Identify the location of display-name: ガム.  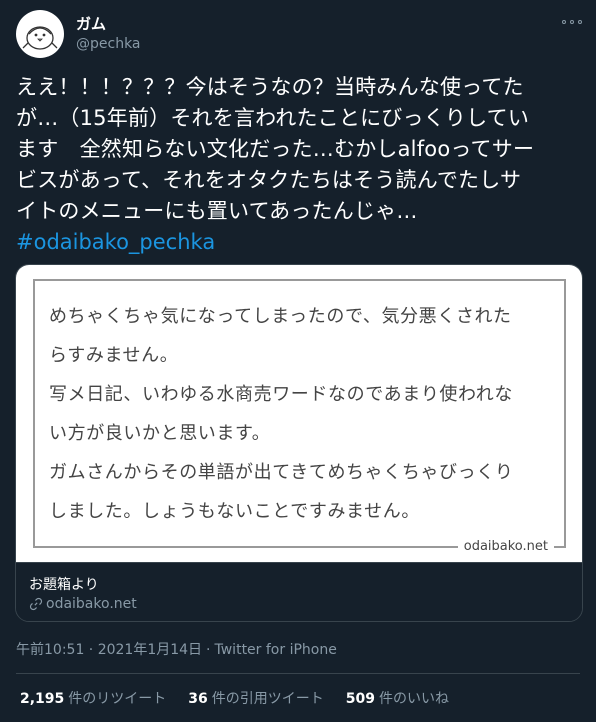
(91, 23).